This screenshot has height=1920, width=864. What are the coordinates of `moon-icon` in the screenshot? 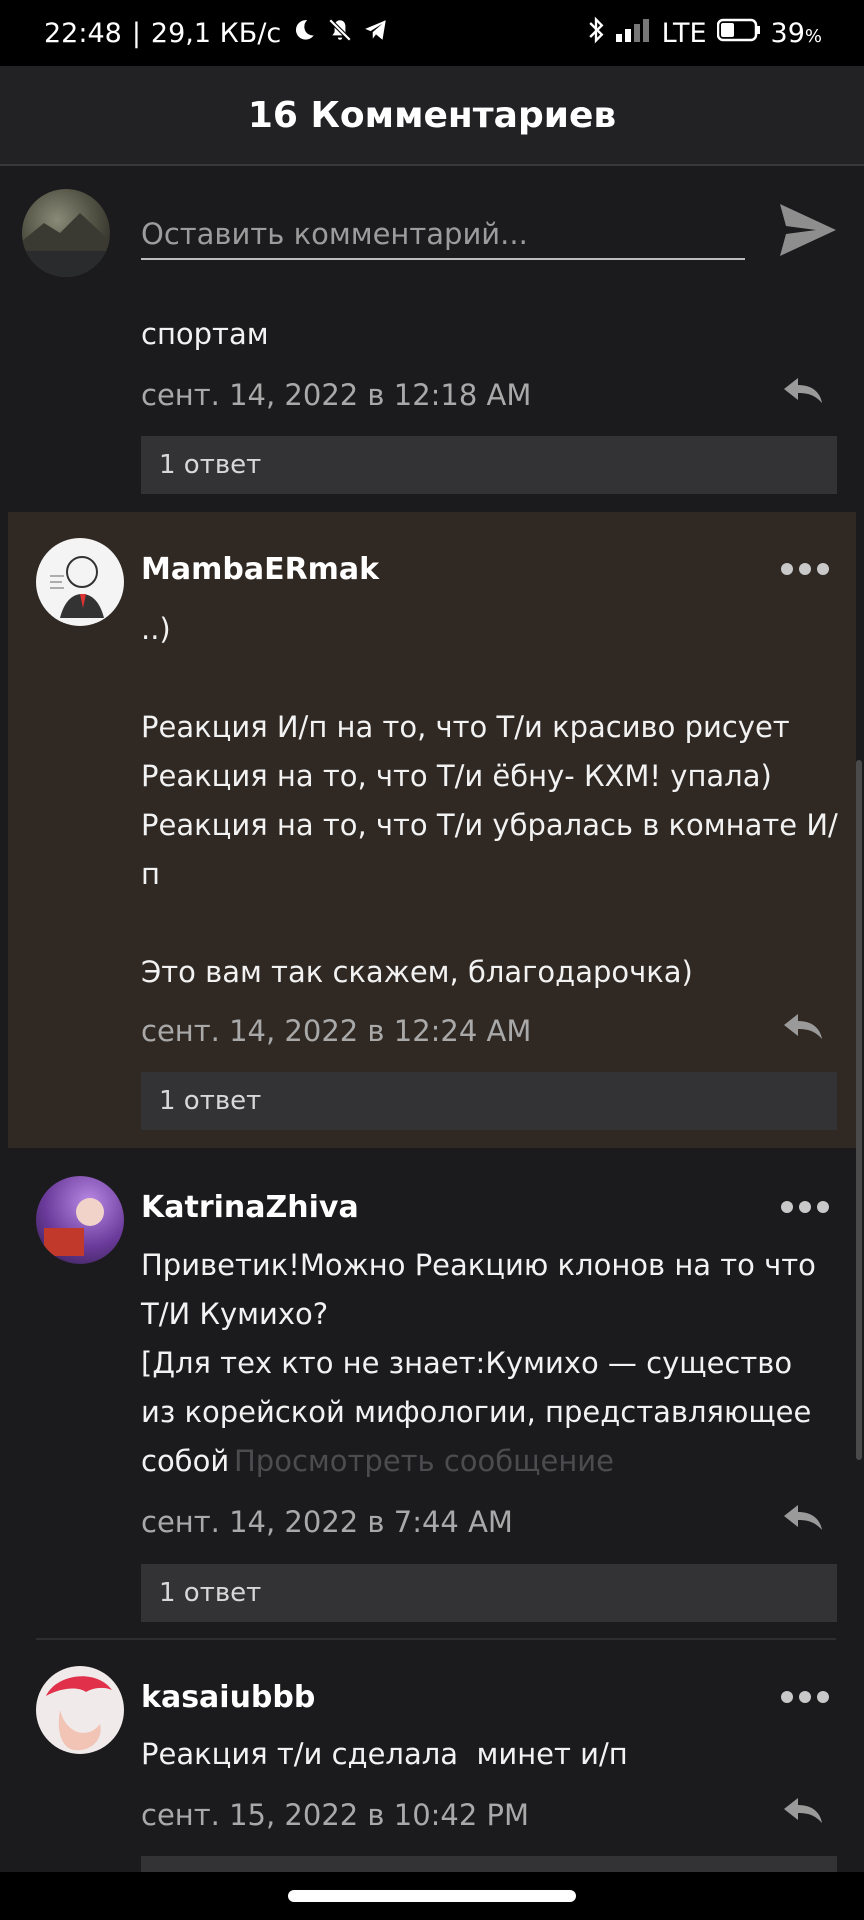 It's located at (304, 33).